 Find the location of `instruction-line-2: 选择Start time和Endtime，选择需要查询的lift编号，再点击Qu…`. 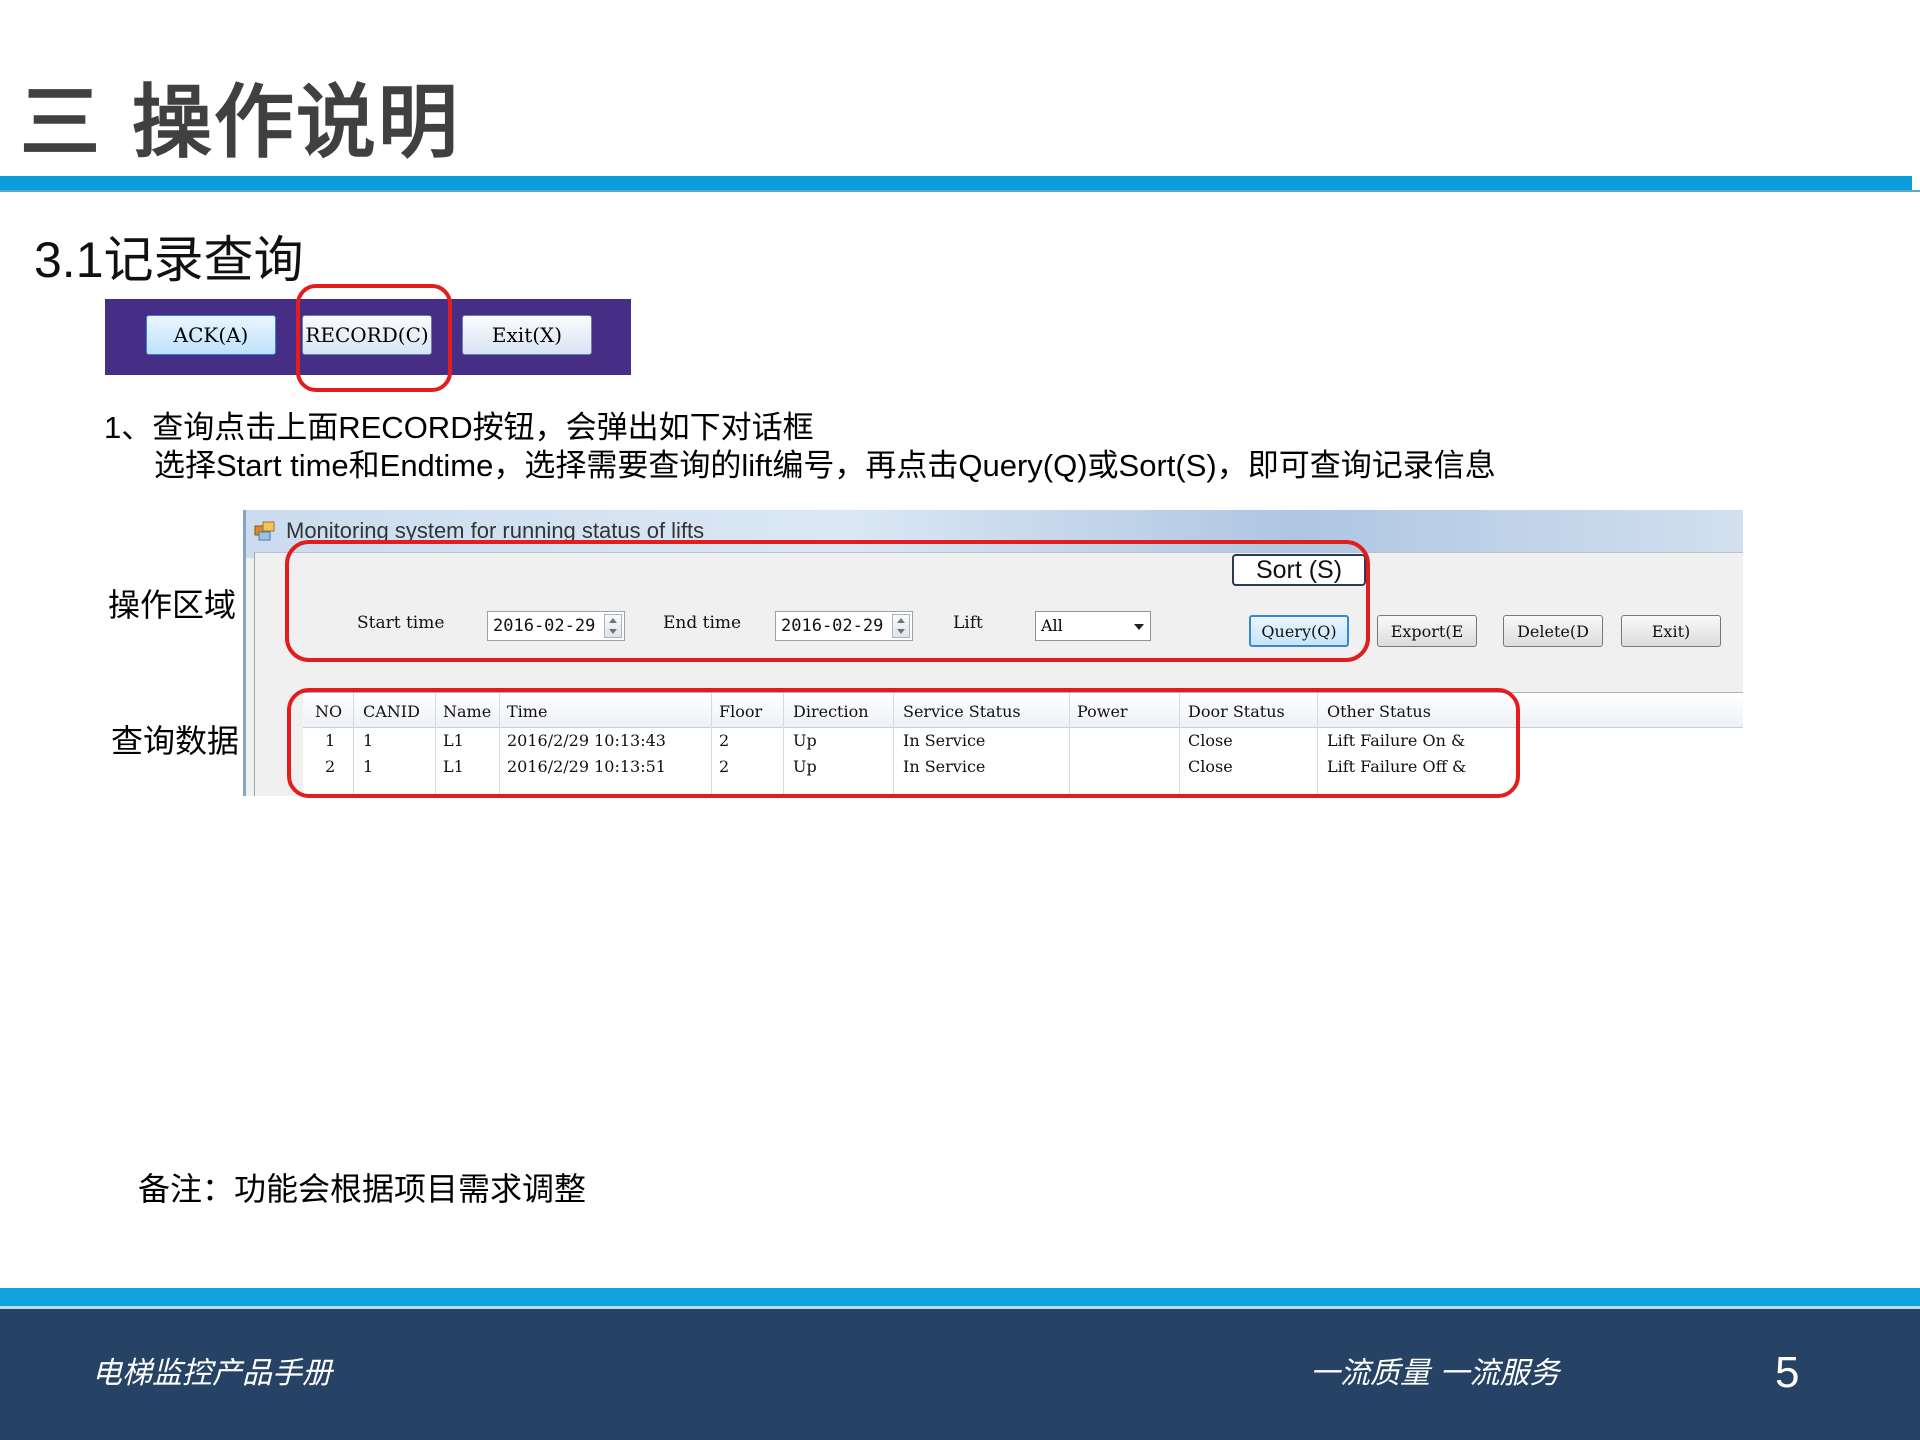

instruction-line-2: 选择Start time和Endtime，选择需要查询的lift编号，再点击Qu… is located at coordinates (825, 465).